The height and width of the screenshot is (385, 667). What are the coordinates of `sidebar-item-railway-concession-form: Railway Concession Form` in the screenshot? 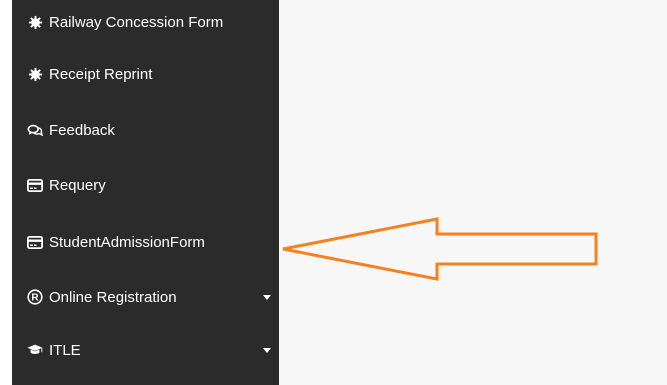 It's located at (145, 22).